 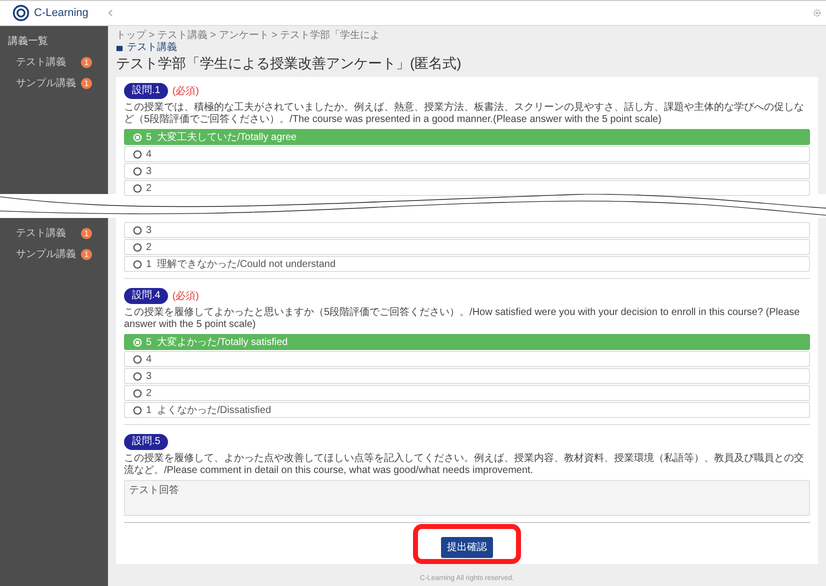 What do you see at coordinates (21, 13) in the screenshot?
I see `logo-icon` at bounding box center [21, 13].